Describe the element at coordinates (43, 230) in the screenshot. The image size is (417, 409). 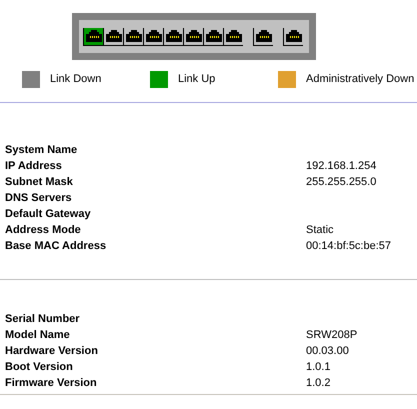
I see `field-label: Address Mode` at that location.